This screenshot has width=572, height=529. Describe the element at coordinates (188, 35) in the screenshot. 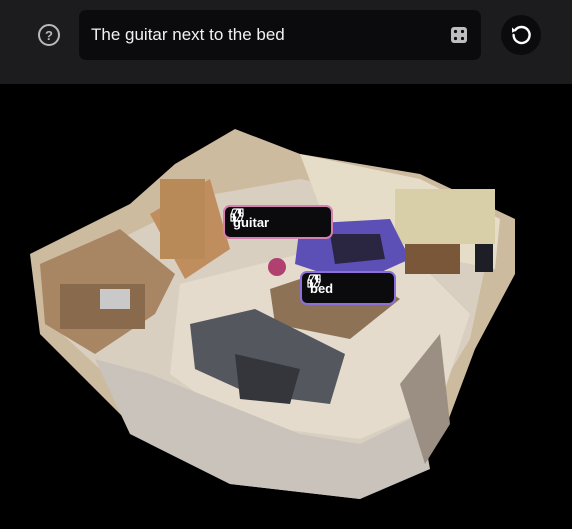

I see `query-text: The guitar next to the bed` at that location.